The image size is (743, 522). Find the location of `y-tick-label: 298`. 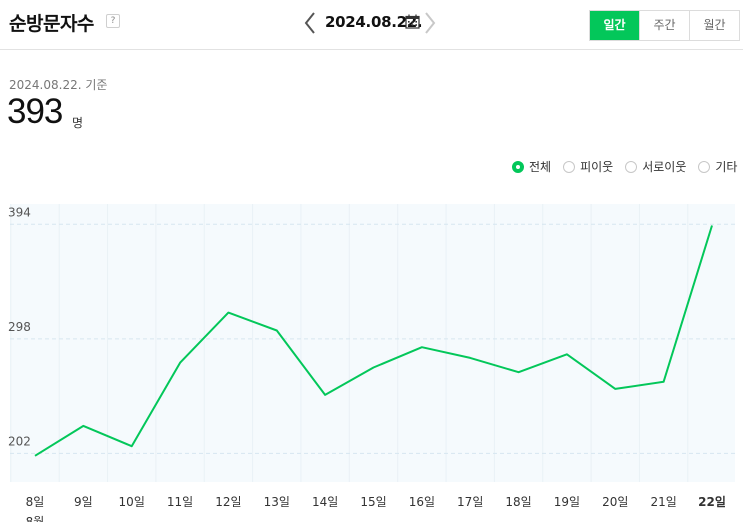

y-tick-label: 298 is located at coordinates (19, 327).